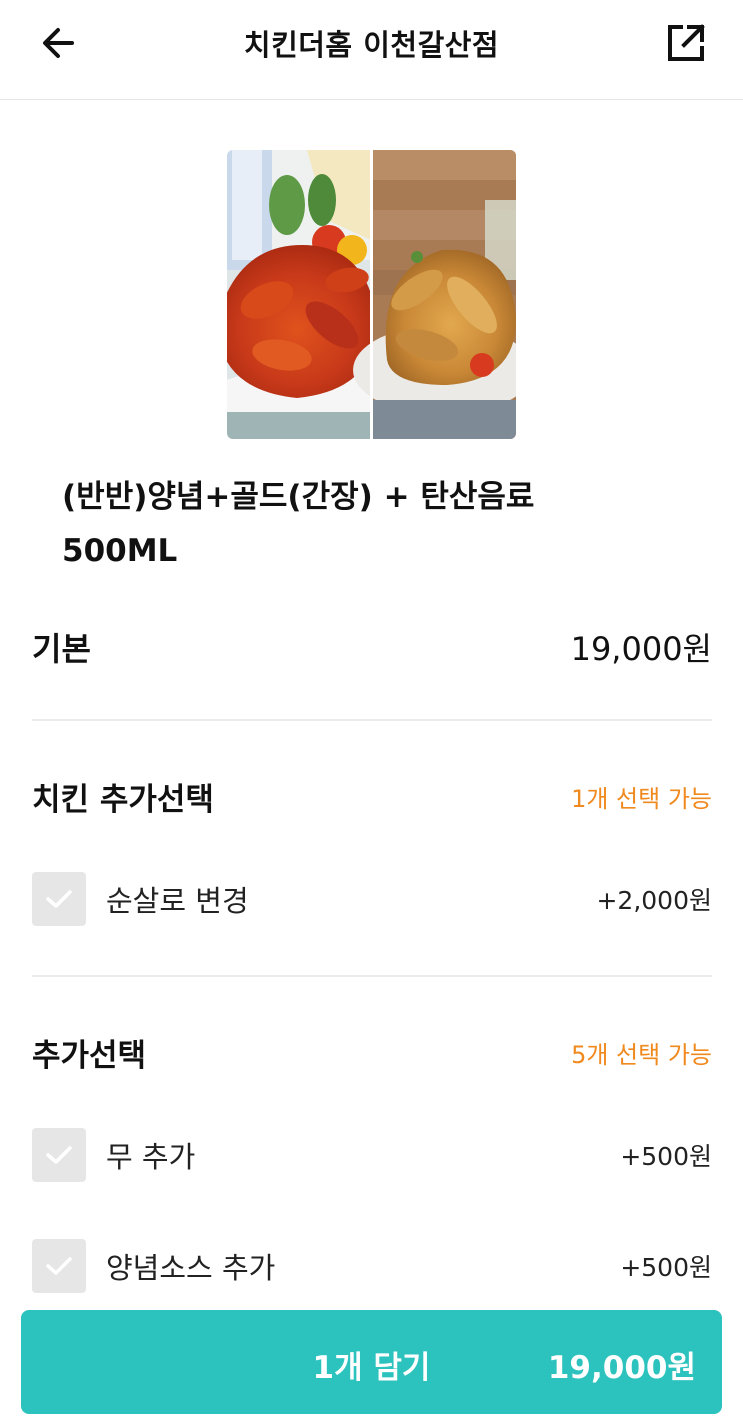 This screenshot has height=1424, width=743. I want to click on add-to-cart-button: 1개 담기 19,000원, so click(371, 1362).